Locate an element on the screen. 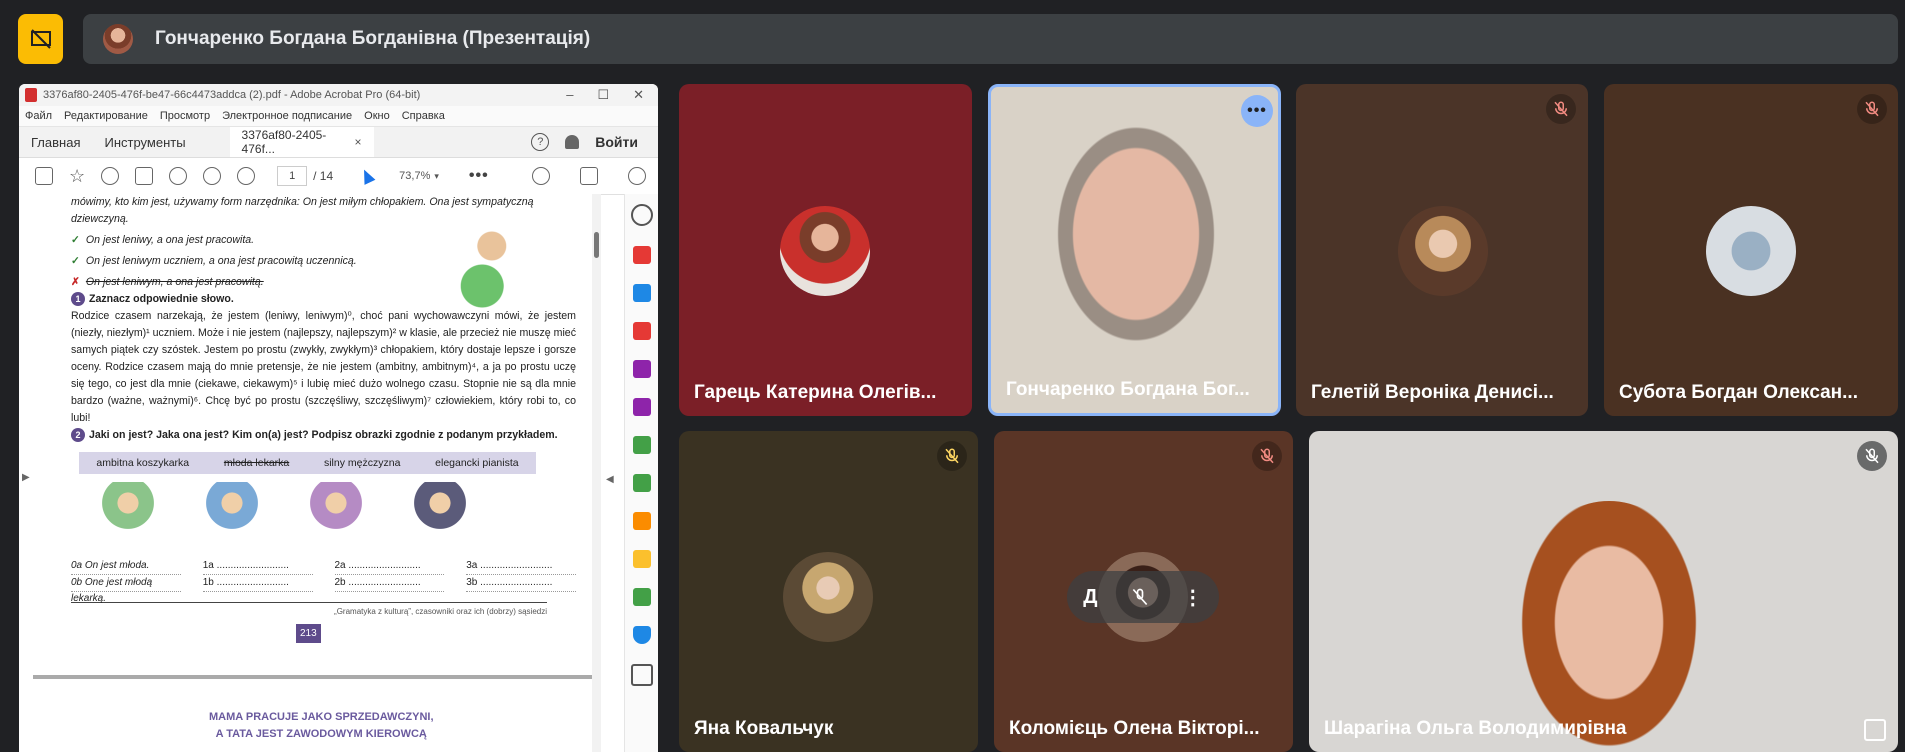  tab-document: 3376af80-2405-476f... × is located at coordinates (301, 142).